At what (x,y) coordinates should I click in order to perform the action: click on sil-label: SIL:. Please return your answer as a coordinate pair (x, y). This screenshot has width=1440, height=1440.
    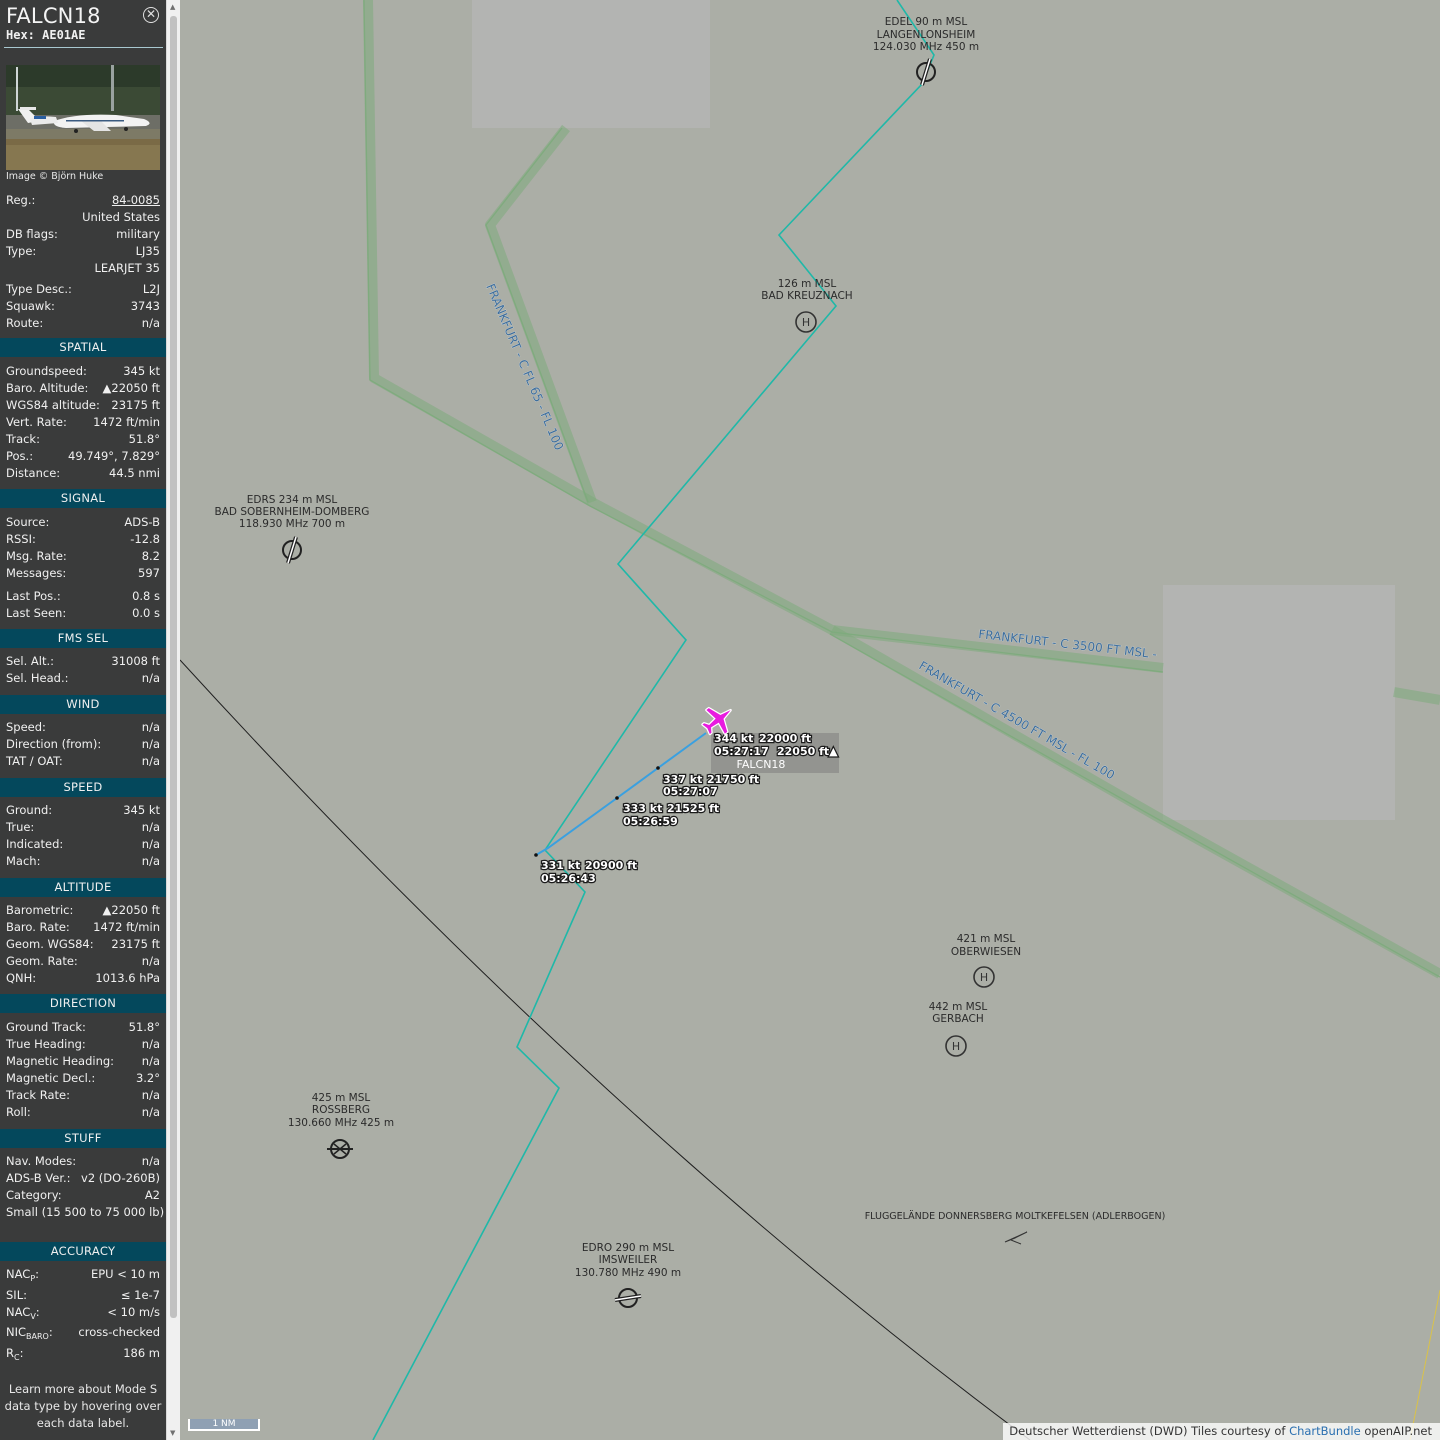
    Looking at the image, I should click on (16, 1295).